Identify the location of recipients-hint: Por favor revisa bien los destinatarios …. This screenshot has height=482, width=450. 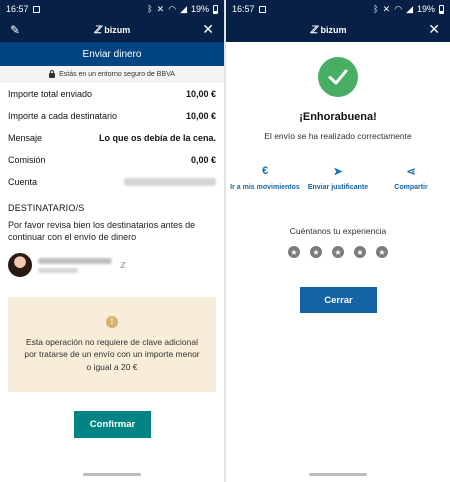
(102, 231).